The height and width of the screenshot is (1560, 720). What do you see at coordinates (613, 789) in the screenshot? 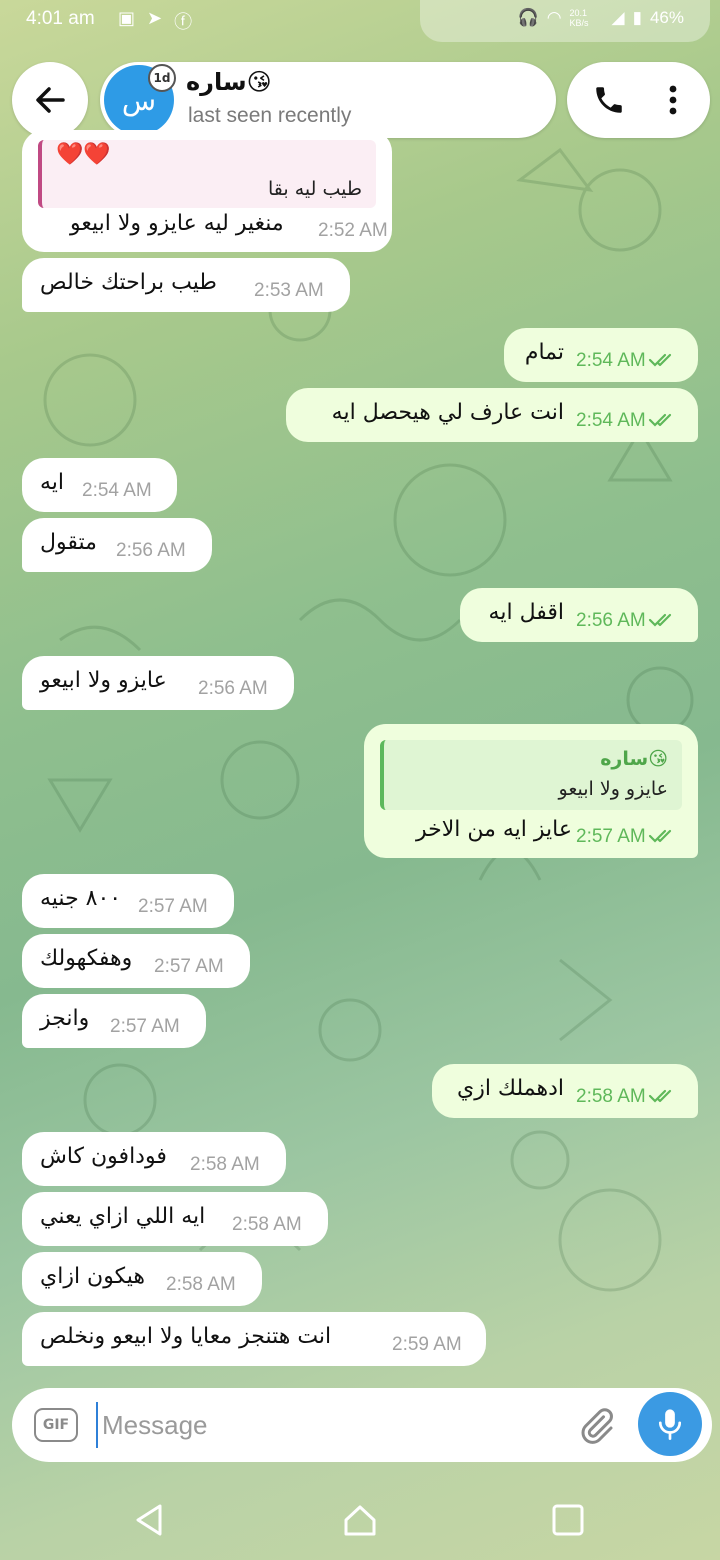
I see `reply-text: عايزو ولا ابيعو` at bounding box center [613, 789].